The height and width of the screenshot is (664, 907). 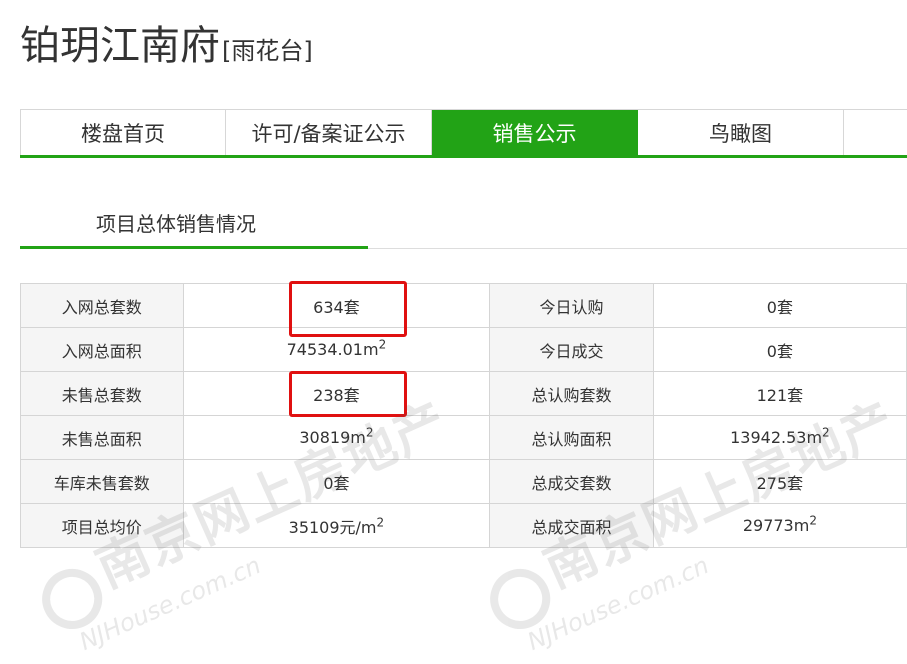 What do you see at coordinates (102, 393) in the screenshot?
I see `label-unsold-units: 未售总套数` at bounding box center [102, 393].